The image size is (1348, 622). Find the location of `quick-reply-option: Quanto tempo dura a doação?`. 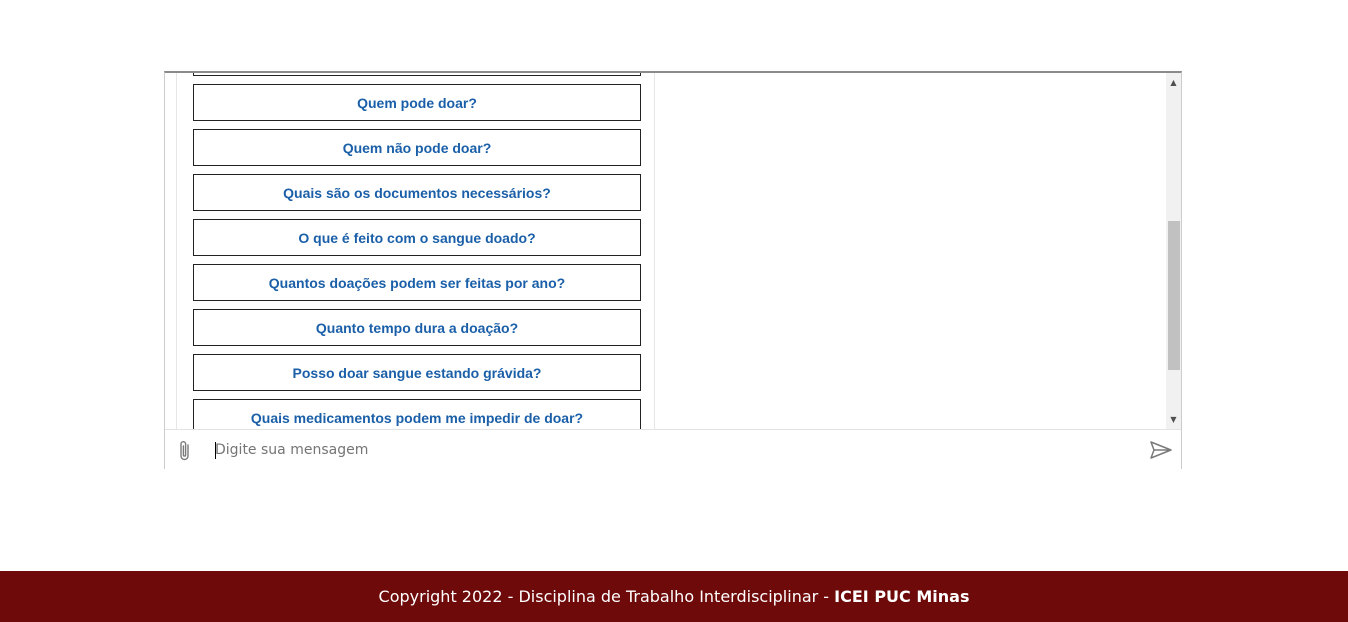

quick-reply-option: Quanto tempo dura a doação? is located at coordinates (417, 327).